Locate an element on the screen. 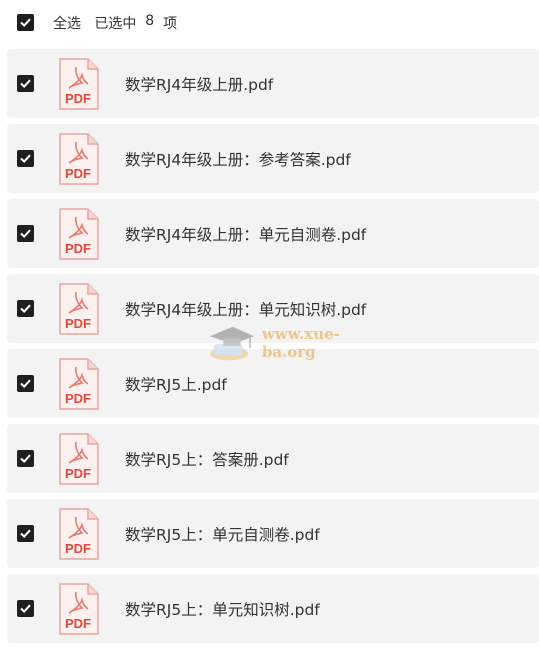 The width and height of the screenshot is (539, 649). select-all-checkbox is located at coordinates (25, 22).